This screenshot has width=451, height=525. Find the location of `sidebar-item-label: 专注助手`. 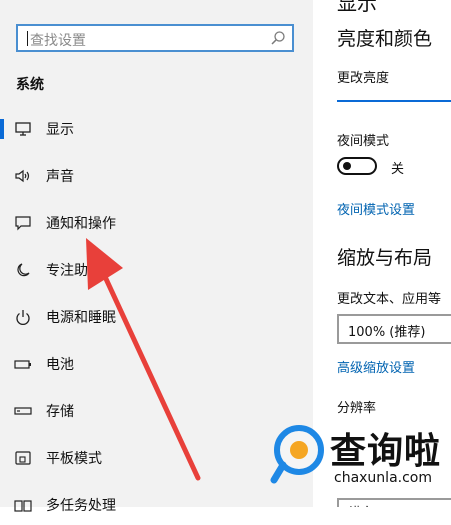

sidebar-item-label: 专注助手 is located at coordinates (74, 271).